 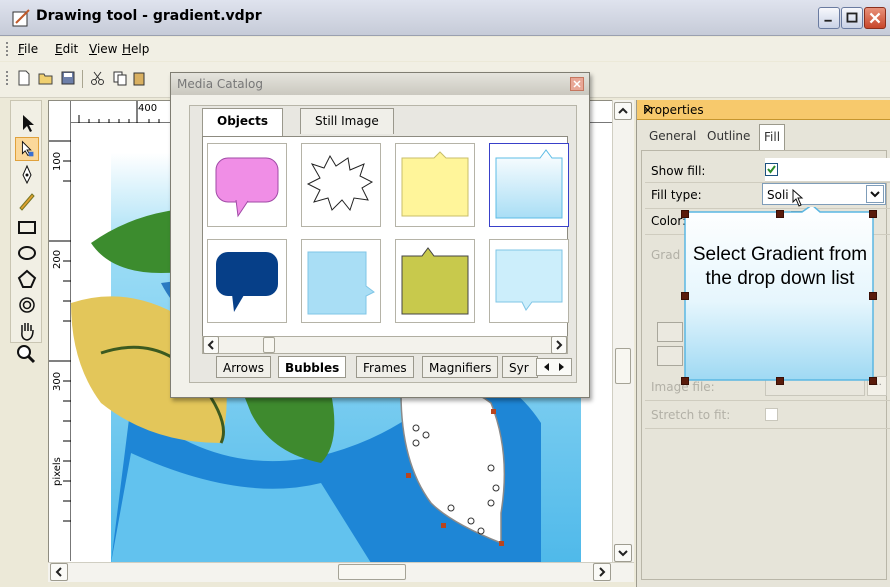 I want to click on burst-bubble-icon, so click(x=340, y=183).